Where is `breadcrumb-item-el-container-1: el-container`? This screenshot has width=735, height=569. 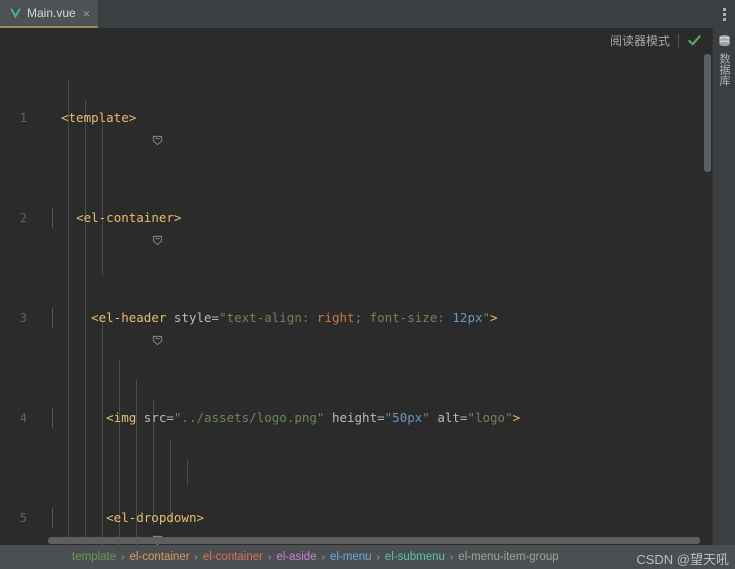 breadcrumb-item-el-container-1: el-container is located at coordinates (159, 557).